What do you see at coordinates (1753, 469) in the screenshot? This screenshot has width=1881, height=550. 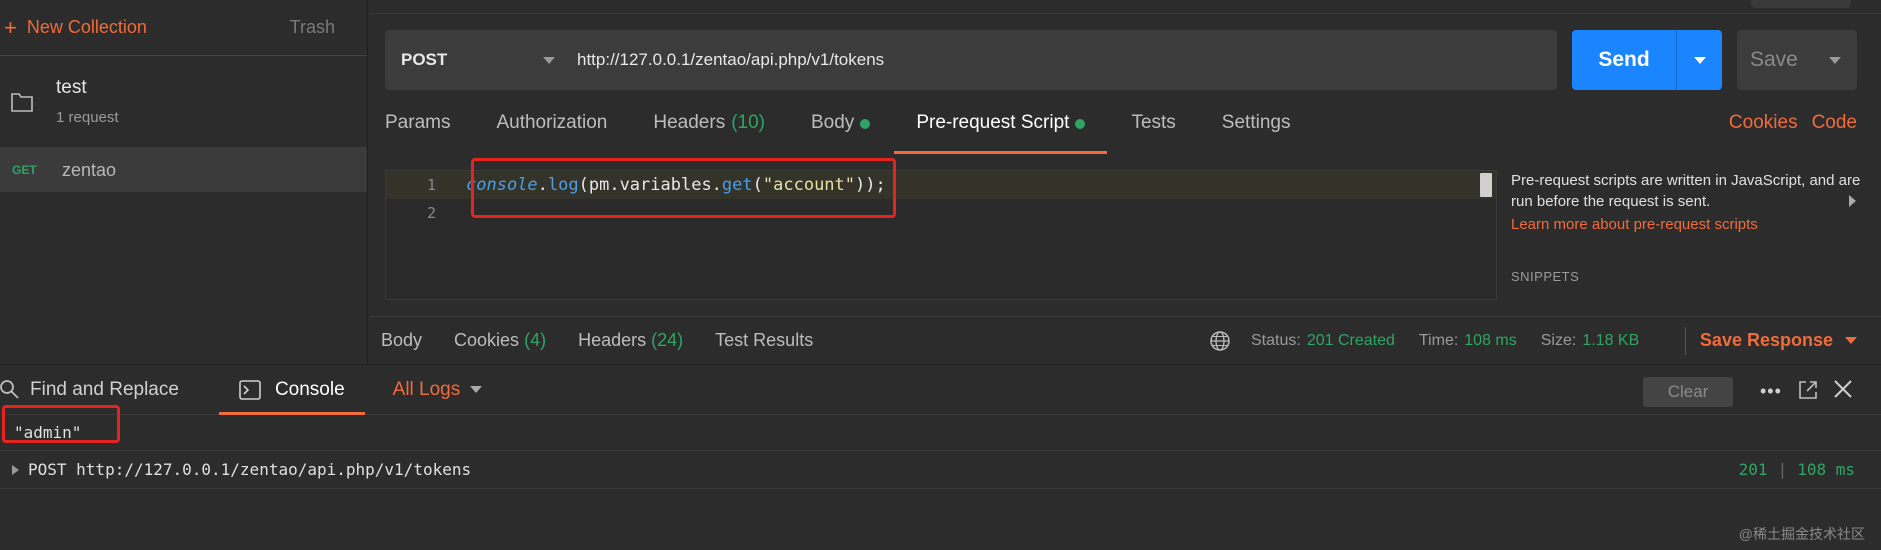 I see `log-status: 201` at bounding box center [1753, 469].